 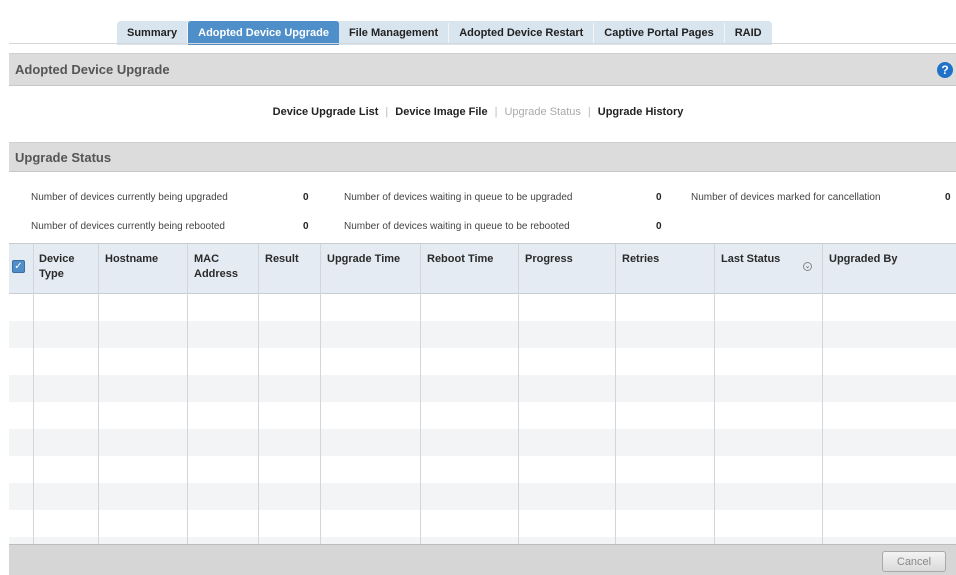 I want to click on column-header-line: Reboot Time, so click(x=460, y=259).